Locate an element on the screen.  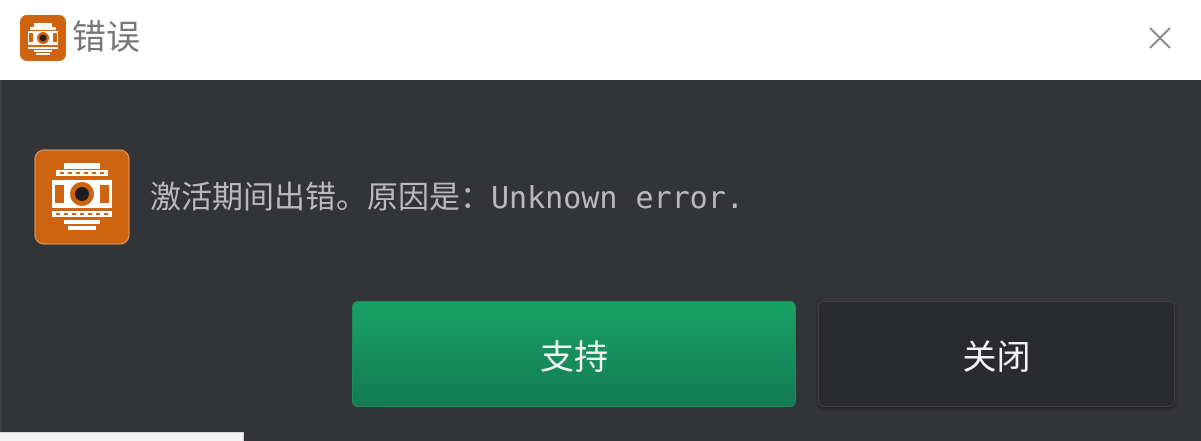
window-title: 错误 is located at coordinates (106, 38).